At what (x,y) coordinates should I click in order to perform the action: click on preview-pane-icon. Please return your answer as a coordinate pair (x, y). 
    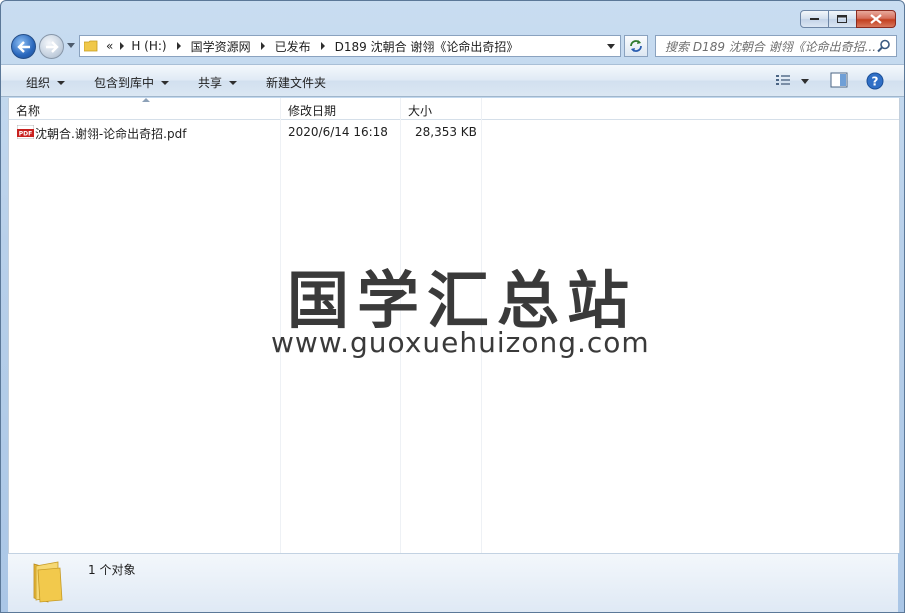
    Looking at the image, I should click on (839, 80).